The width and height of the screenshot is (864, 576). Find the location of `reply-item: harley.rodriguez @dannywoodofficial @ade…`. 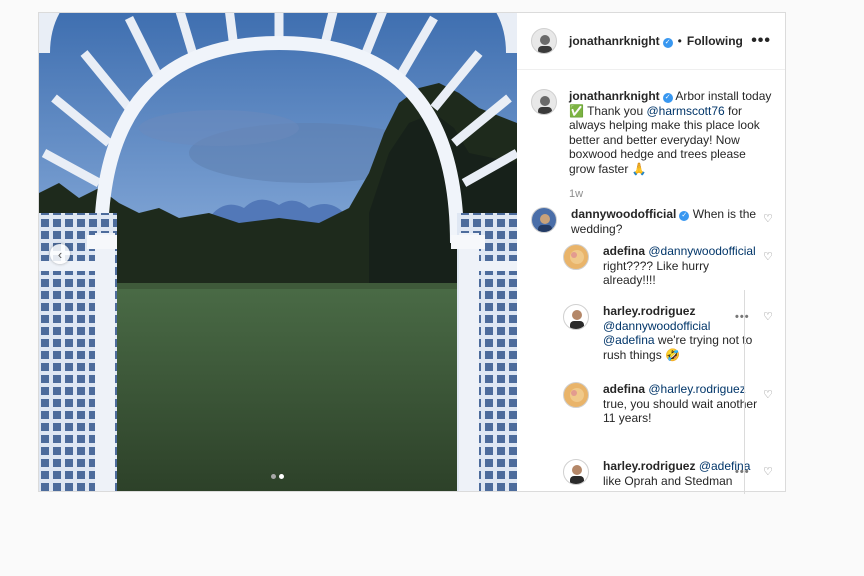

reply-item: harley.rodriguez @dannywoodofficial @ade… is located at coordinates (663, 333).